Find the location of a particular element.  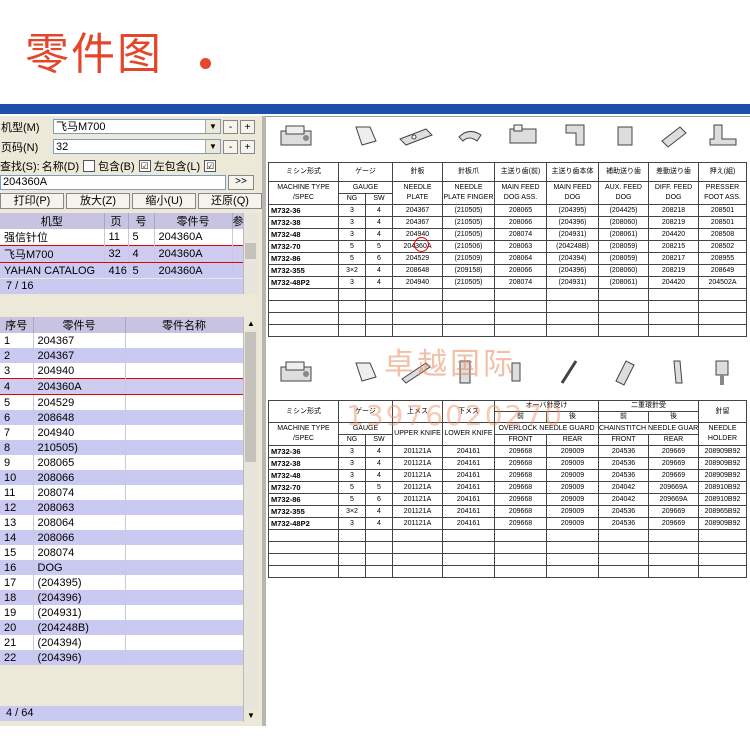

table-row-selected: 4 204360A is located at coordinates (122, 386).